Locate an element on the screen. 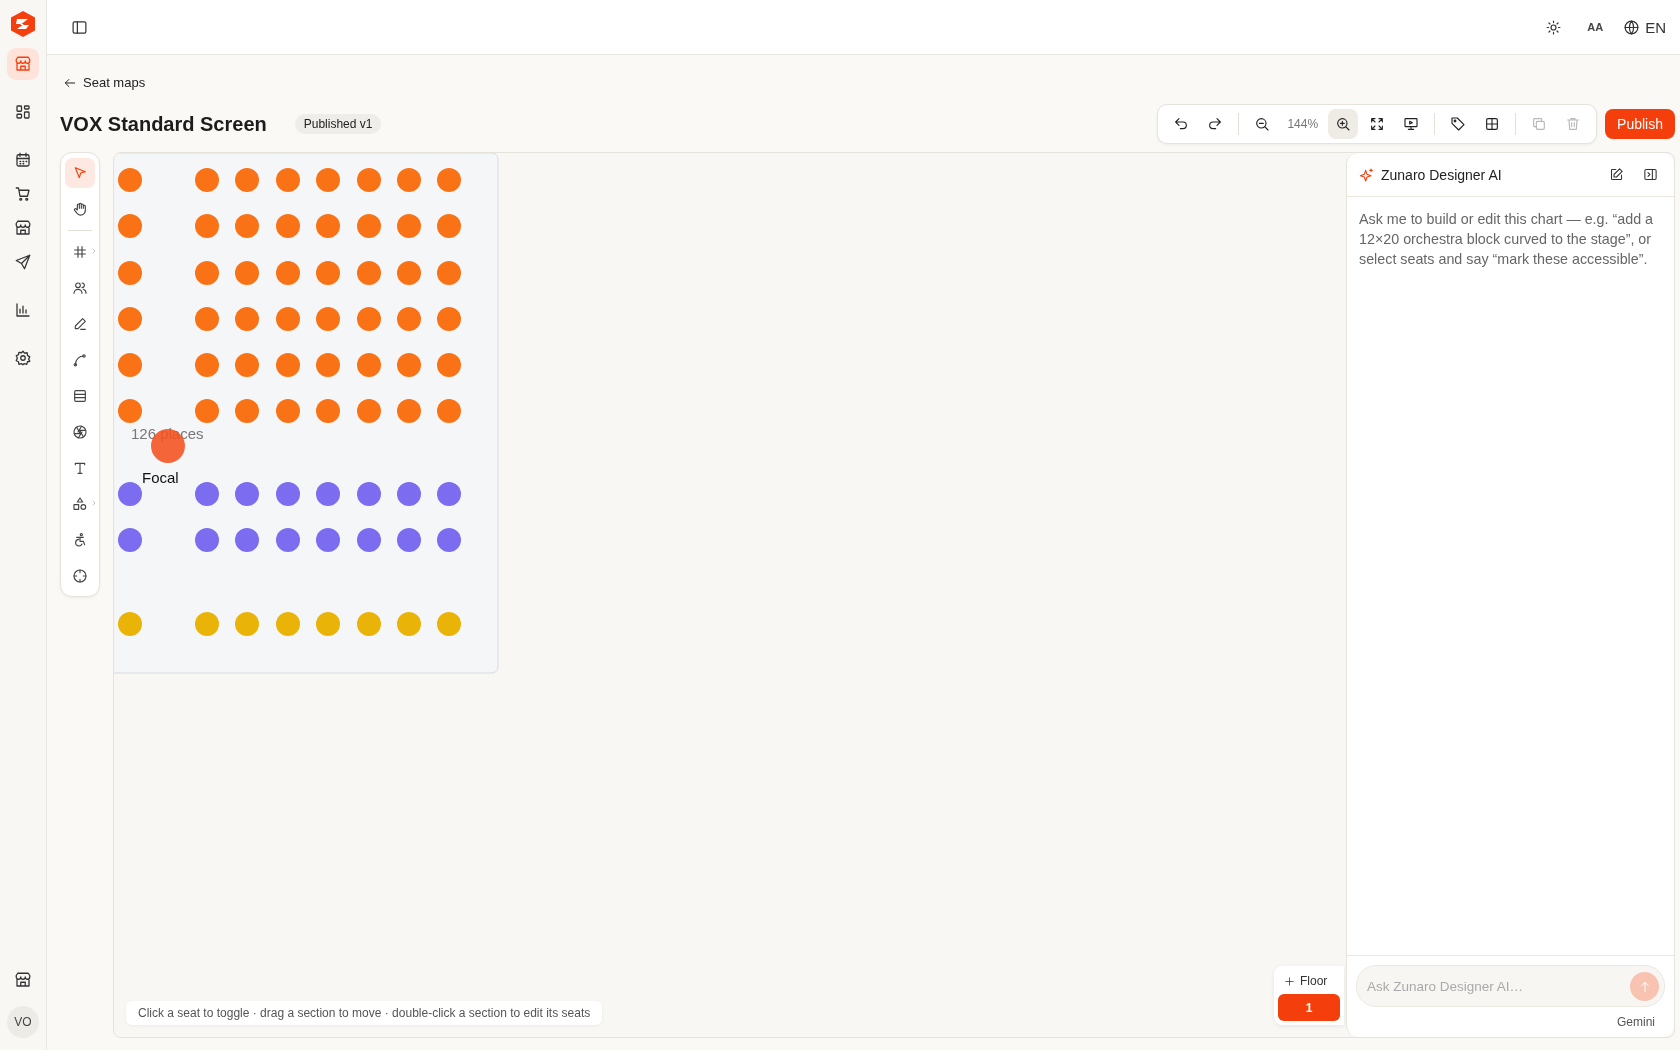 Image resolution: width=1680 pixels, height=1050 pixels. focal-label: Focal is located at coordinates (160, 477).